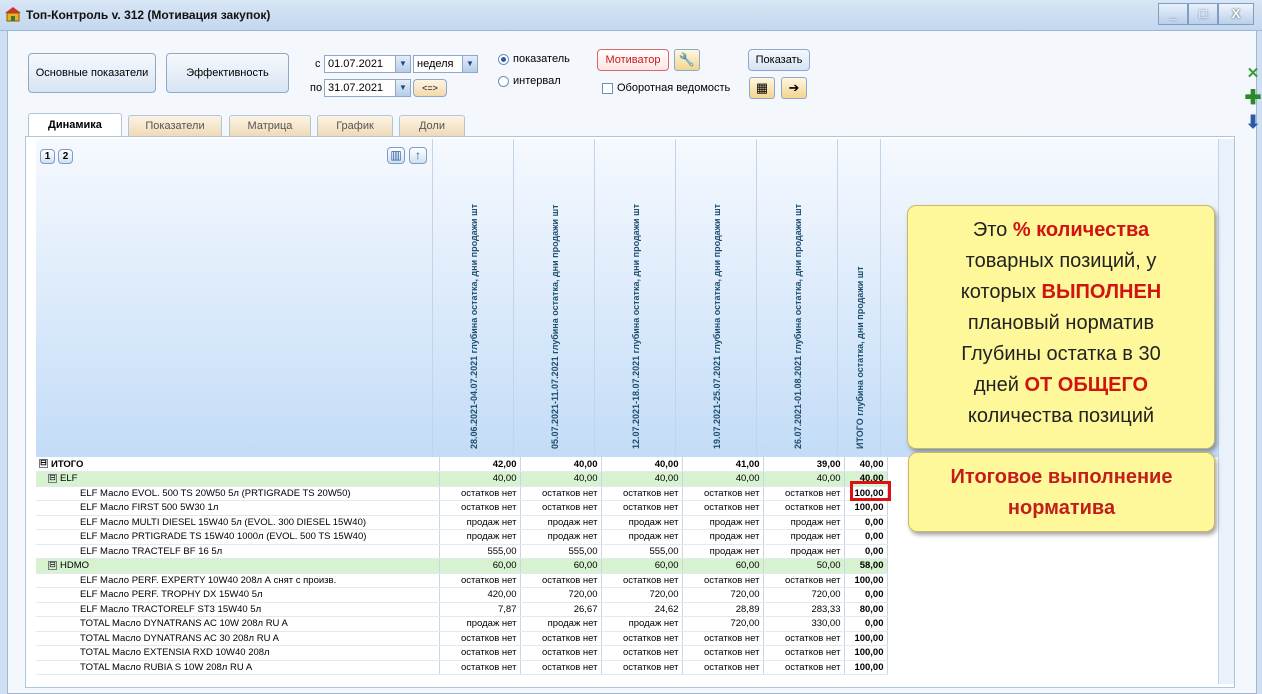 This screenshot has width=1262, height=694. Describe the element at coordinates (1236, 14) in the screenshot. I see `close-button: X` at that location.